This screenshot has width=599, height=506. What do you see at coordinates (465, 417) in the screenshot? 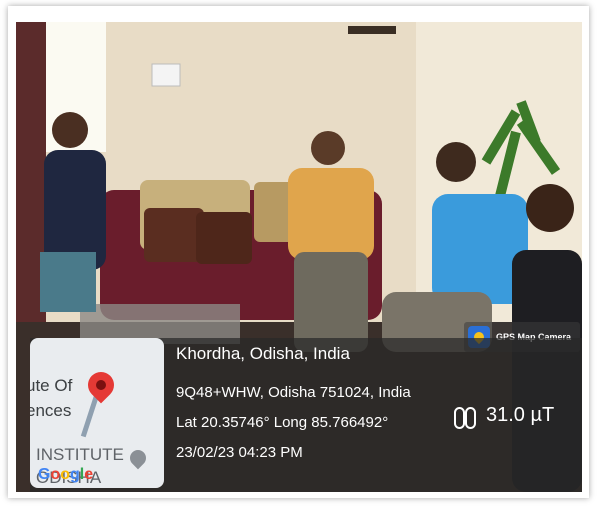
I see `magnetic-field-icon` at bounding box center [465, 417].